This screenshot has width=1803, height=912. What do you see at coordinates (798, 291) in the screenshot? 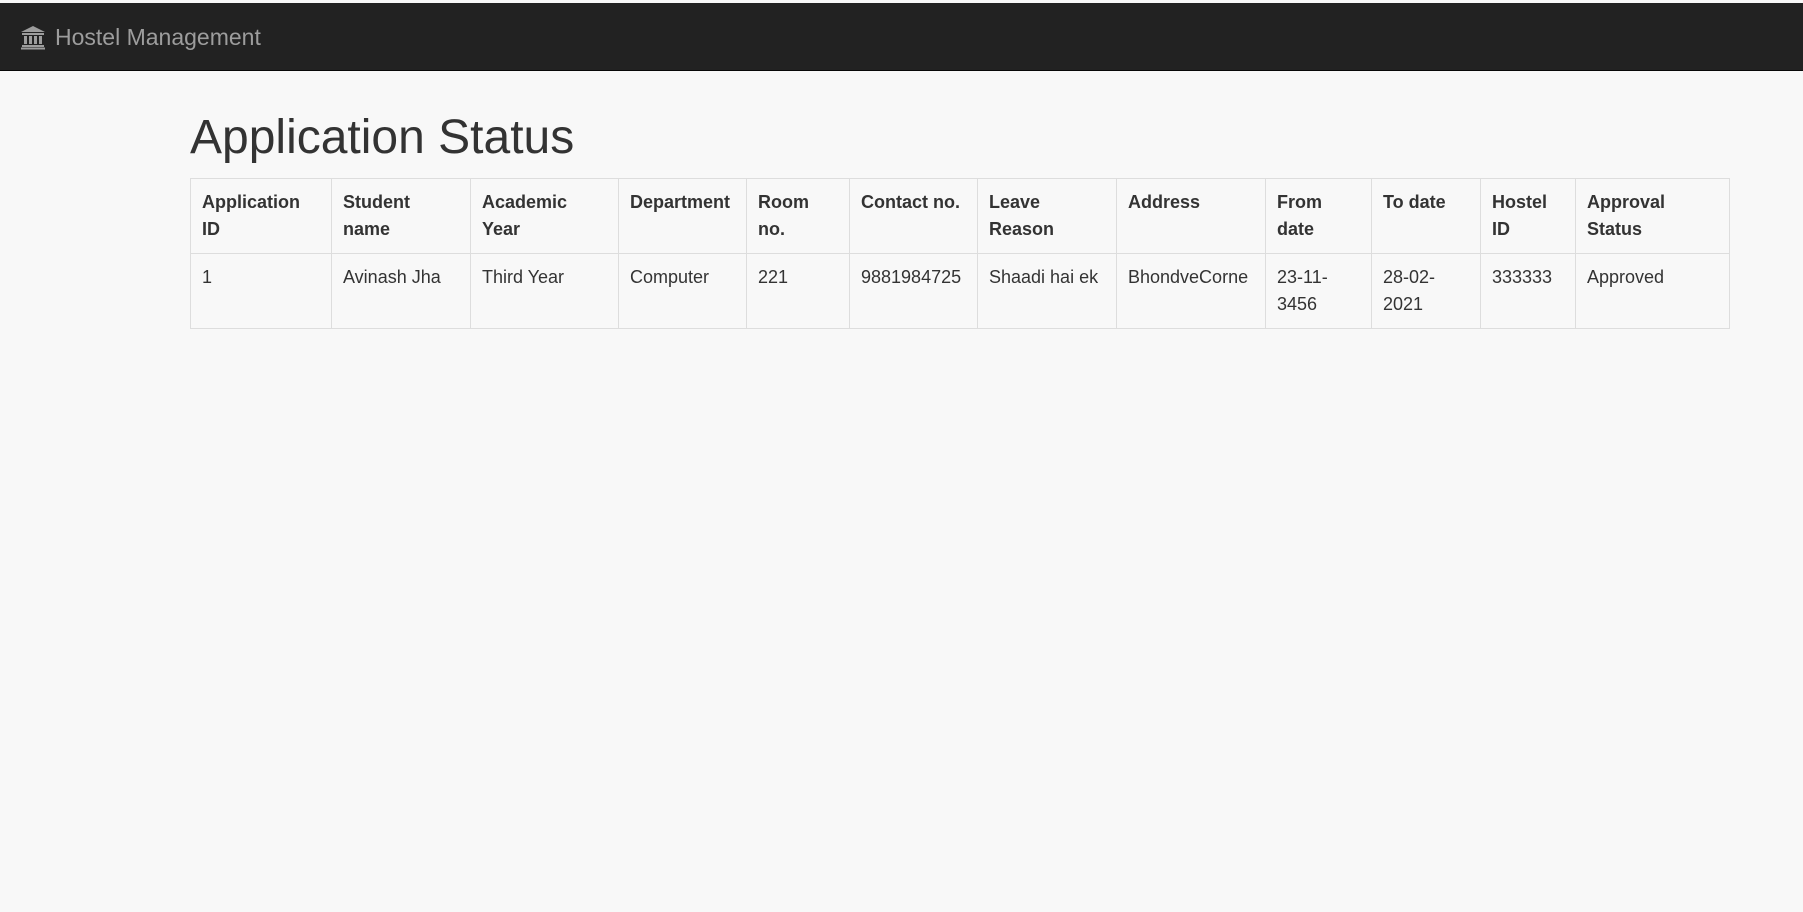
I see `cell-room-no: 221` at bounding box center [798, 291].